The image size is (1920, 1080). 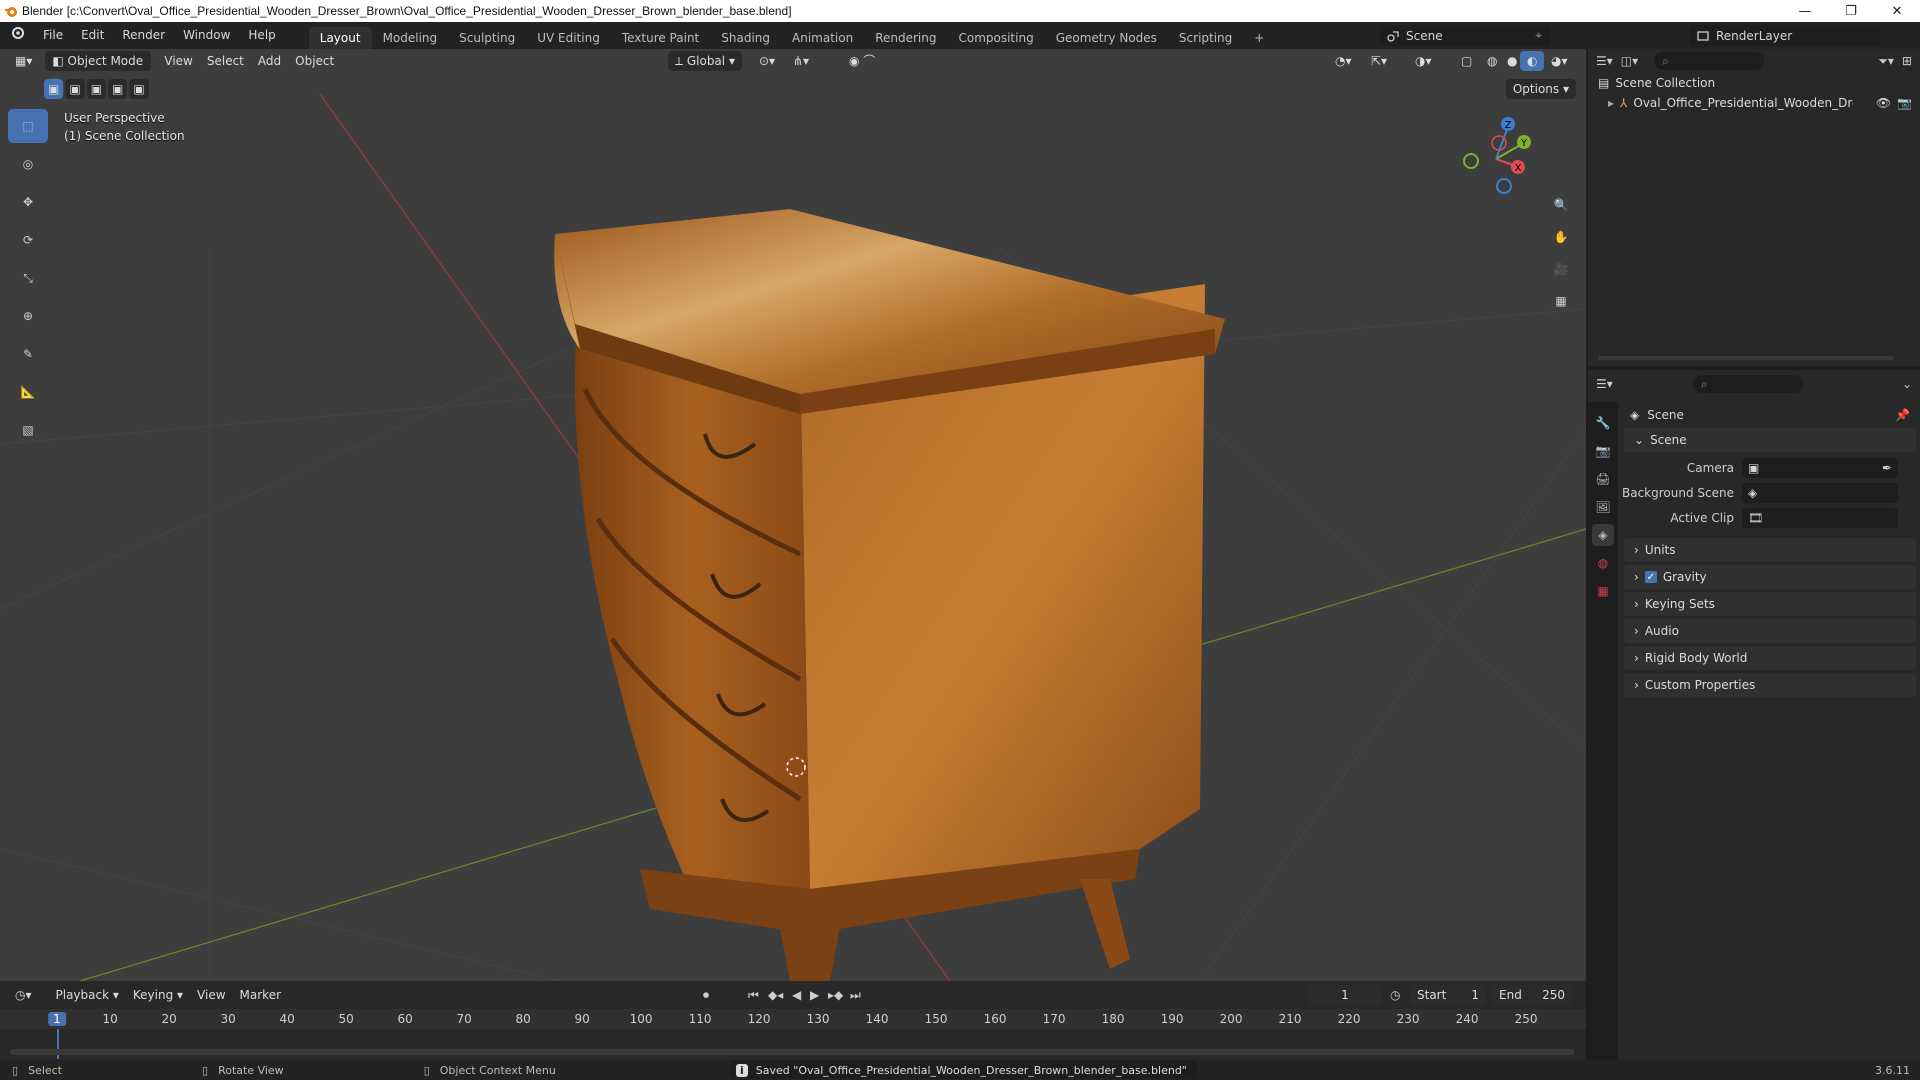 I want to click on scene-tab-icon: ◈, so click(x=1603, y=535).